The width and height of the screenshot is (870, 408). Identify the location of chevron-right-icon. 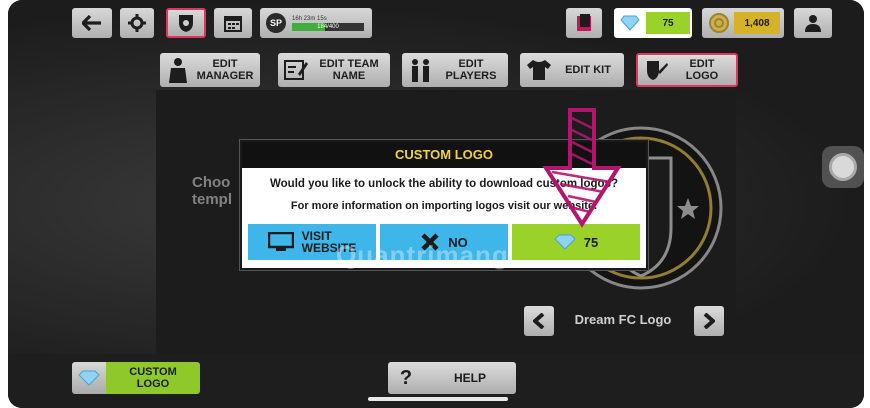
(709, 321).